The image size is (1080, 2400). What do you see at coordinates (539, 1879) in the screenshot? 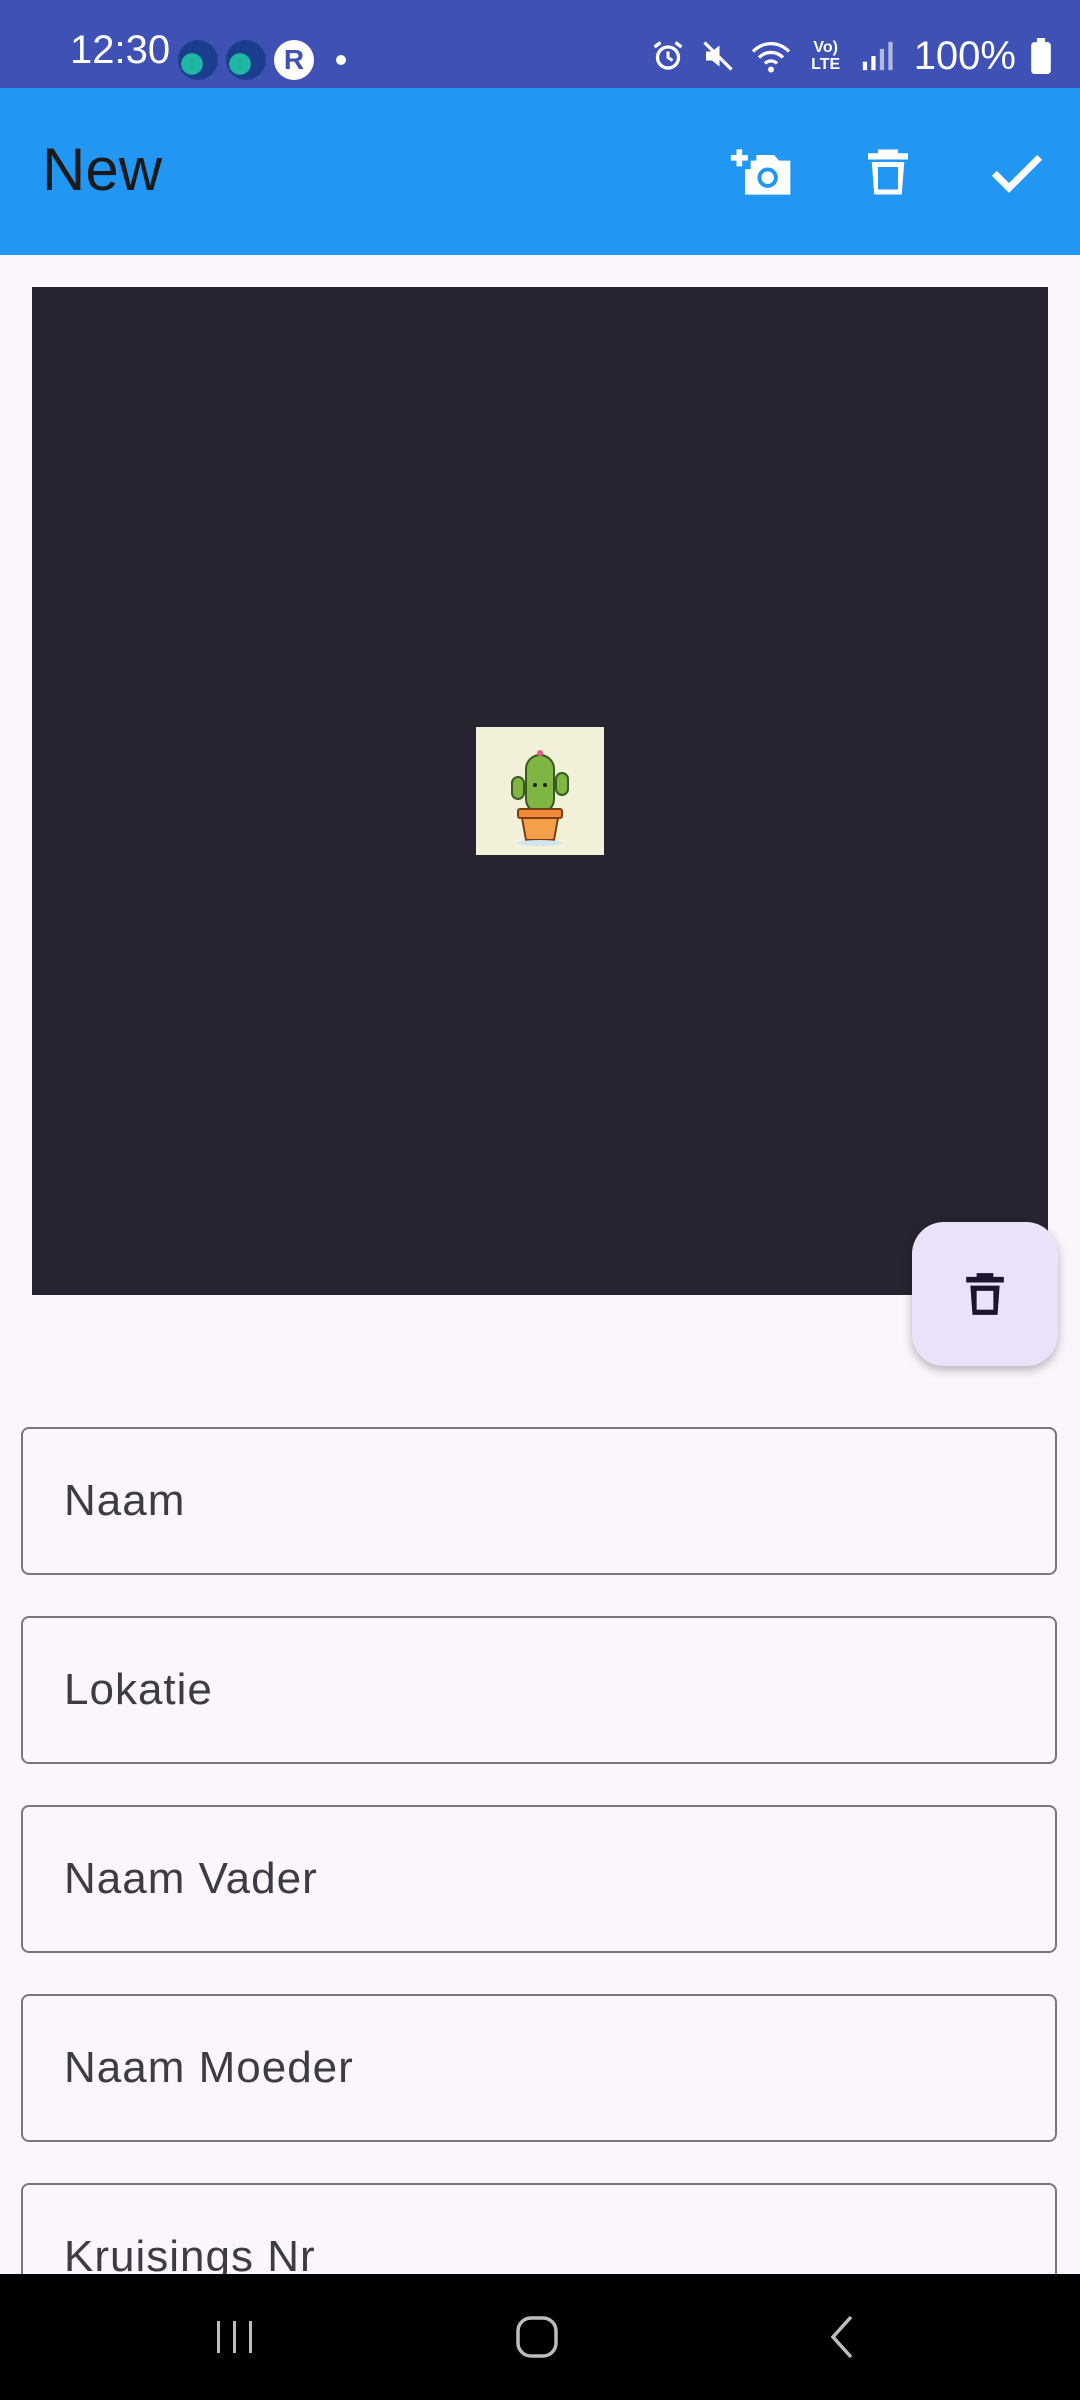
I see `naam-vader-field: Naam Vader` at bounding box center [539, 1879].